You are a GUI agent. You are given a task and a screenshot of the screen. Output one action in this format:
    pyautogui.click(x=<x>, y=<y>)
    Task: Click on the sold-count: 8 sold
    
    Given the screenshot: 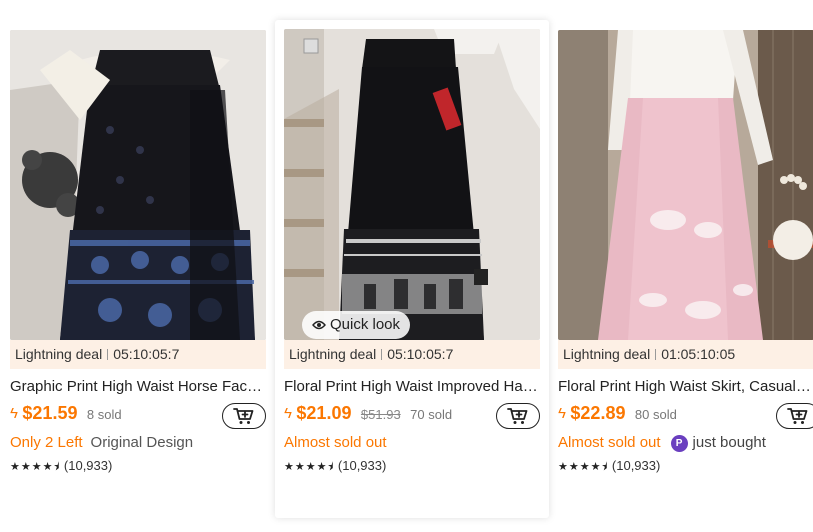 What is the action you would take?
    pyautogui.click(x=104, y=414)
    